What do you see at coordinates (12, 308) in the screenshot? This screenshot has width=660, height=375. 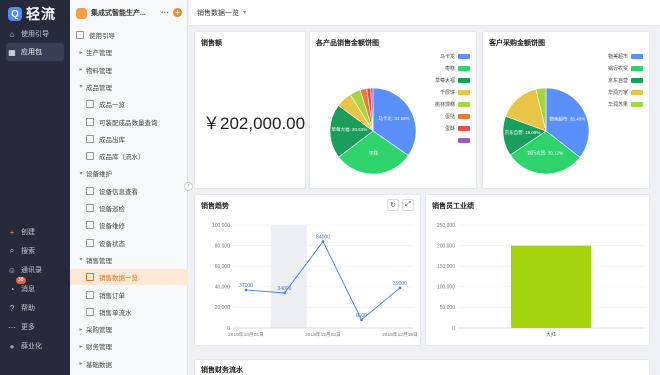 I see `help-icon: ?` at bounding box center [12, 308].